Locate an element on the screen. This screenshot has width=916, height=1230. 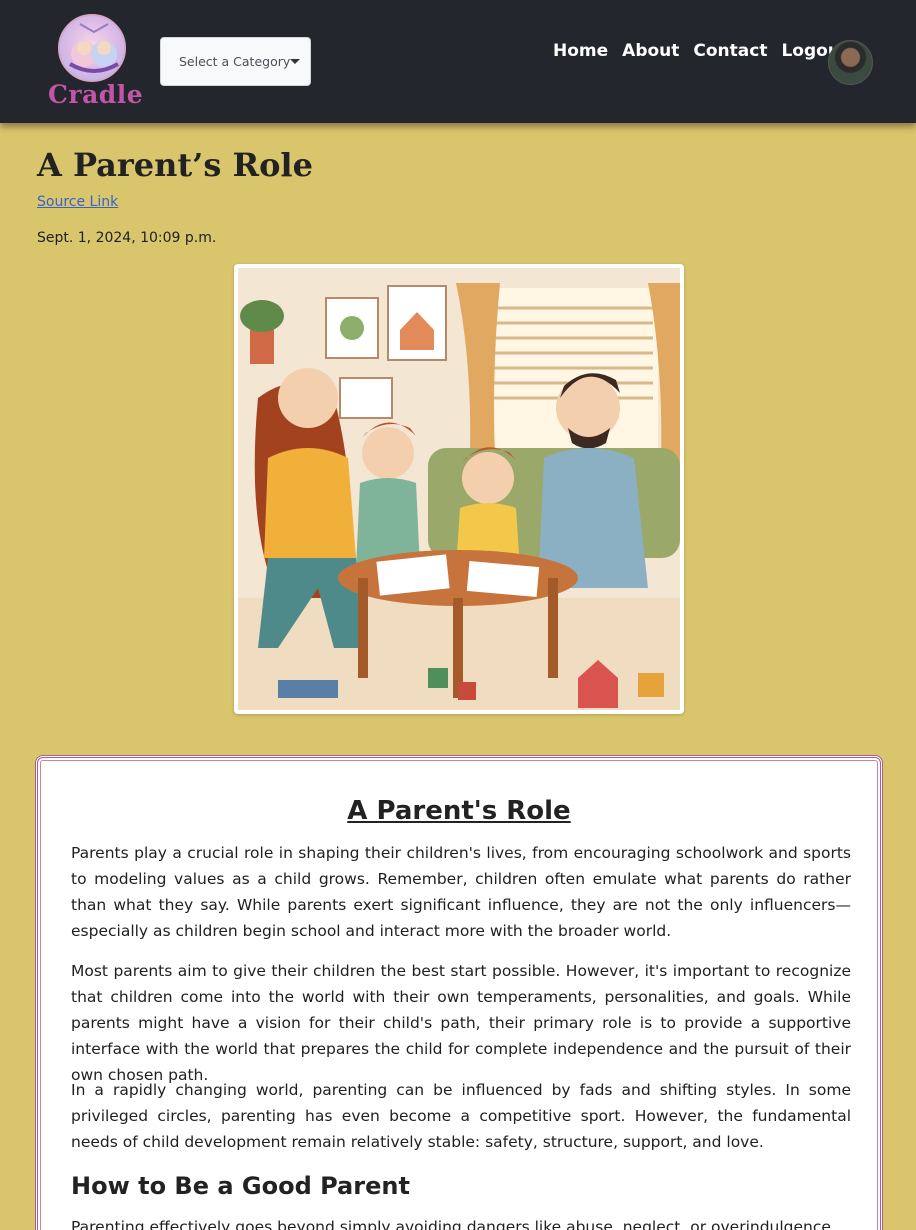
category-select-value: Select a Category is located at coordinates (235, 61).